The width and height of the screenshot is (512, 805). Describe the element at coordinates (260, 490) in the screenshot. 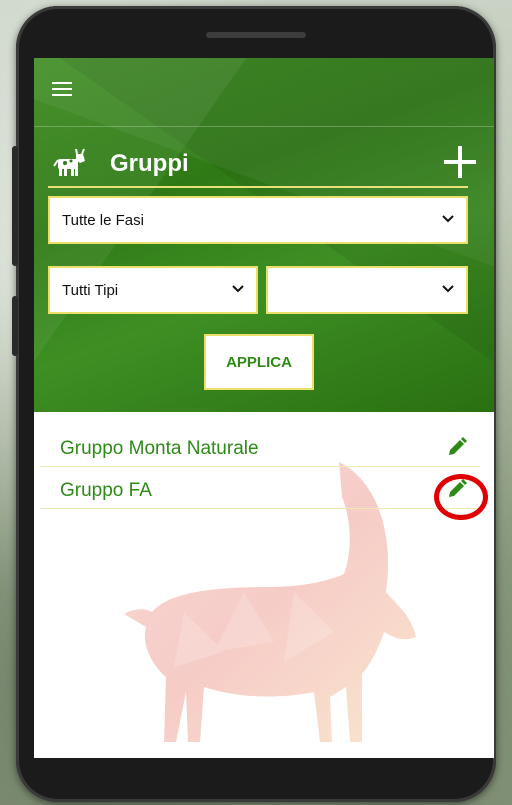

I see `list-item: Gruppo FA` at that location.